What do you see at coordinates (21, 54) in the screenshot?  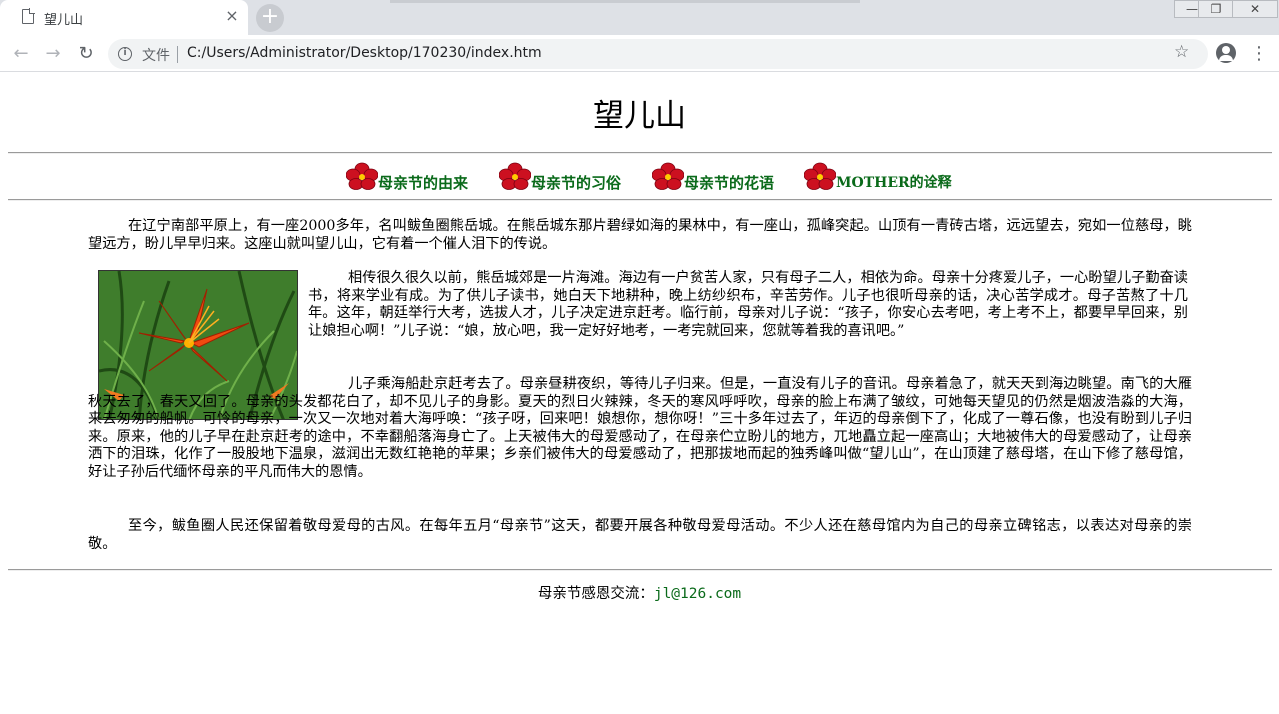 I see `back-button: ←` at bounding box center [21, 54].